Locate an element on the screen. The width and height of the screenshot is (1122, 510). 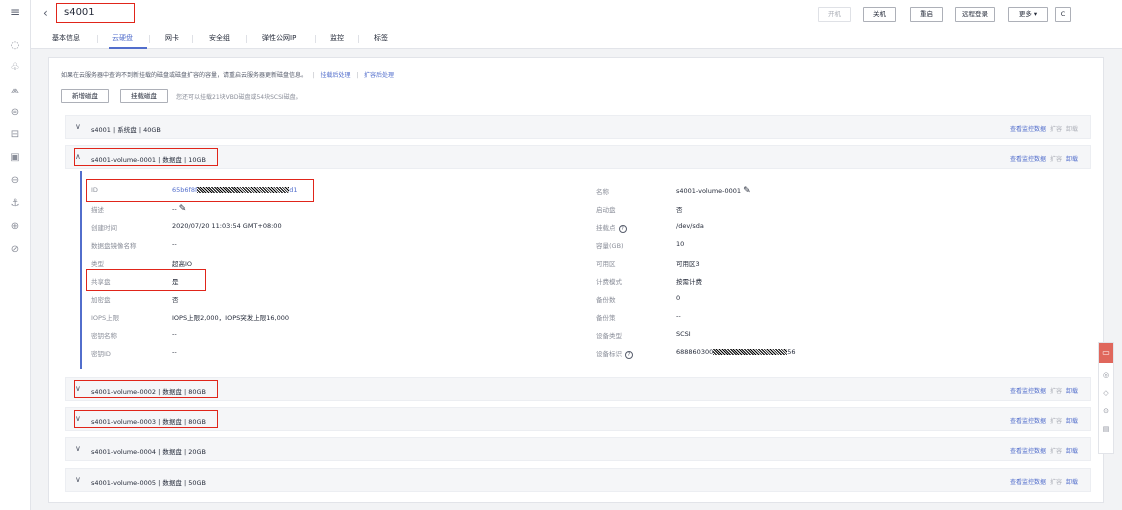
disk-title: s4001-volume-0004 | 数据盘 | 20GB is located at coordinates (148, 452).